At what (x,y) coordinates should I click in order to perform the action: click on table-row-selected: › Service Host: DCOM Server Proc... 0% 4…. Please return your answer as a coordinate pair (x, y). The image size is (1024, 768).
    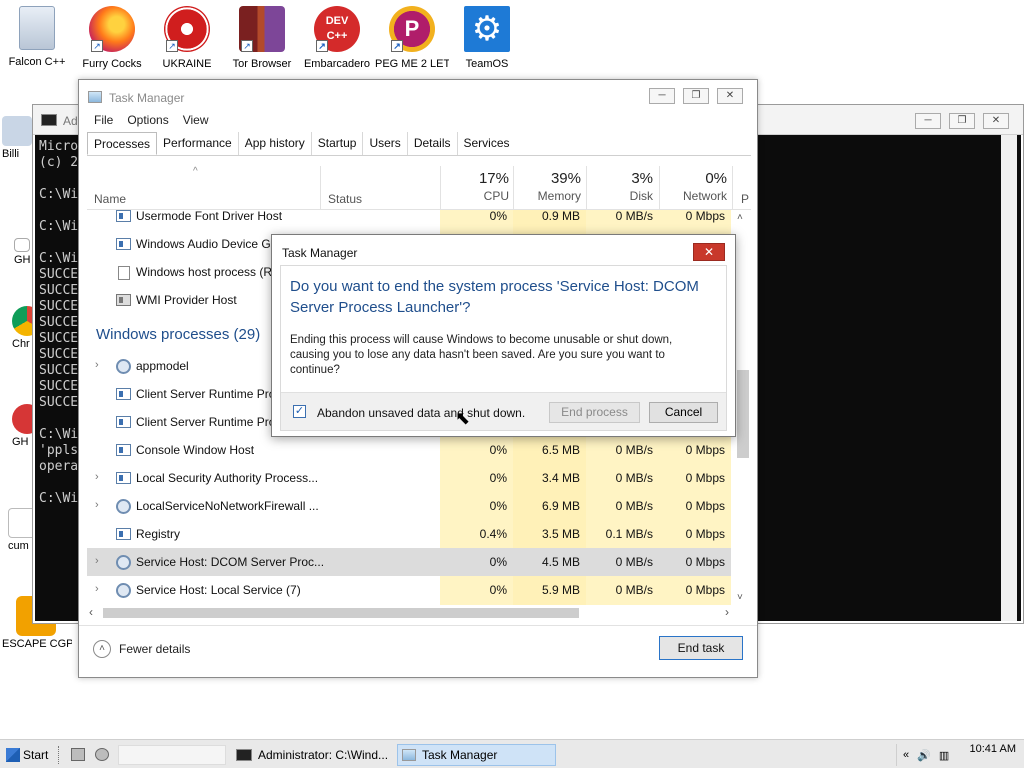
    Looking at the image, I should click on (409, 562).